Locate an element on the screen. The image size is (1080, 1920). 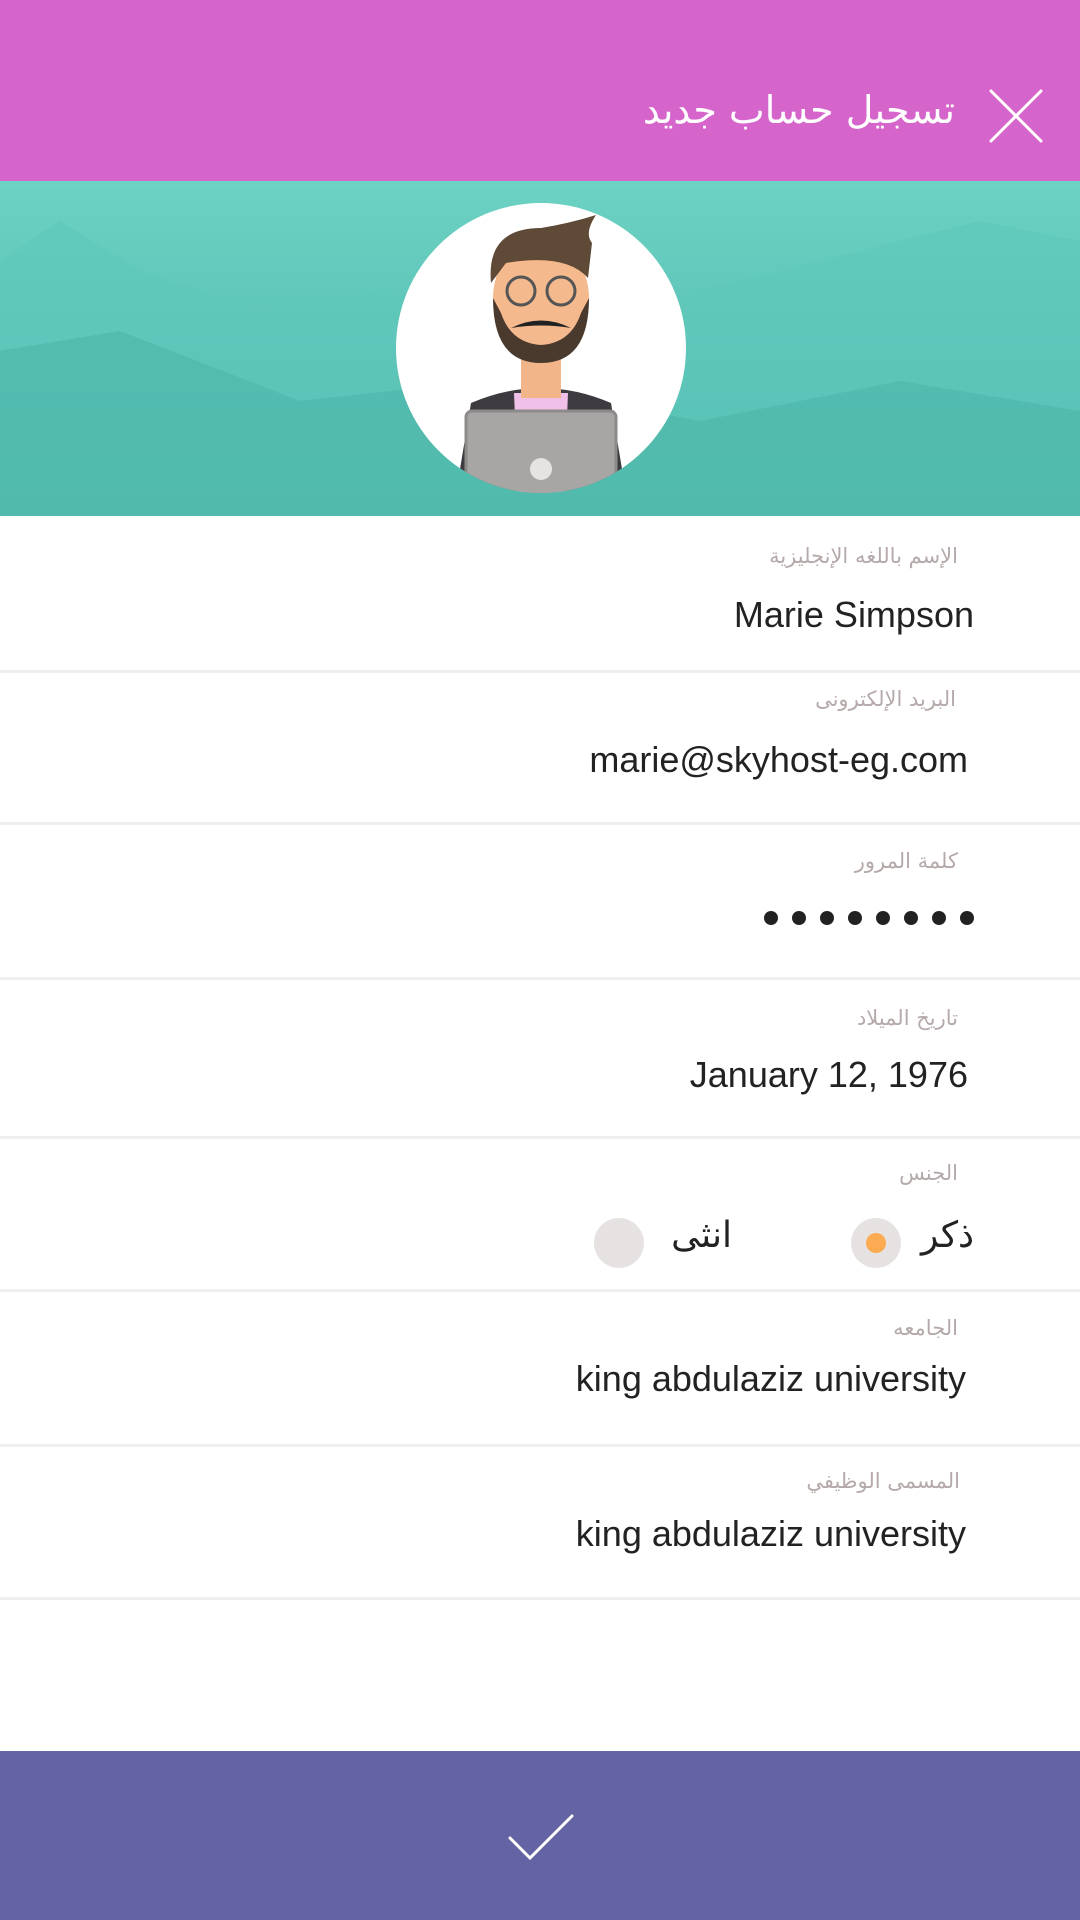
job-title-field: المسمى الوظيفي king abdulaziz university is located at coordinates (540, 1523).